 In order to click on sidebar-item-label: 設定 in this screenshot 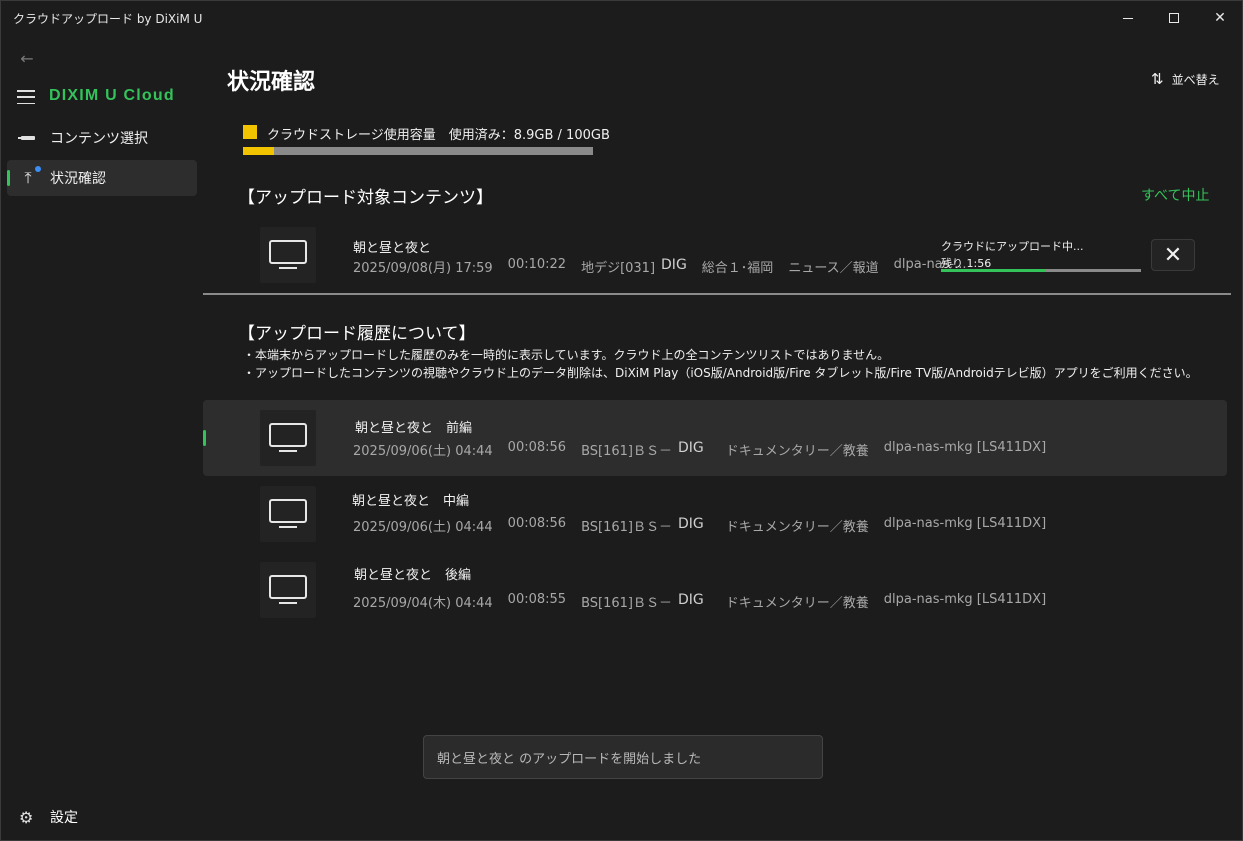, I will do `click(64, 818)`.